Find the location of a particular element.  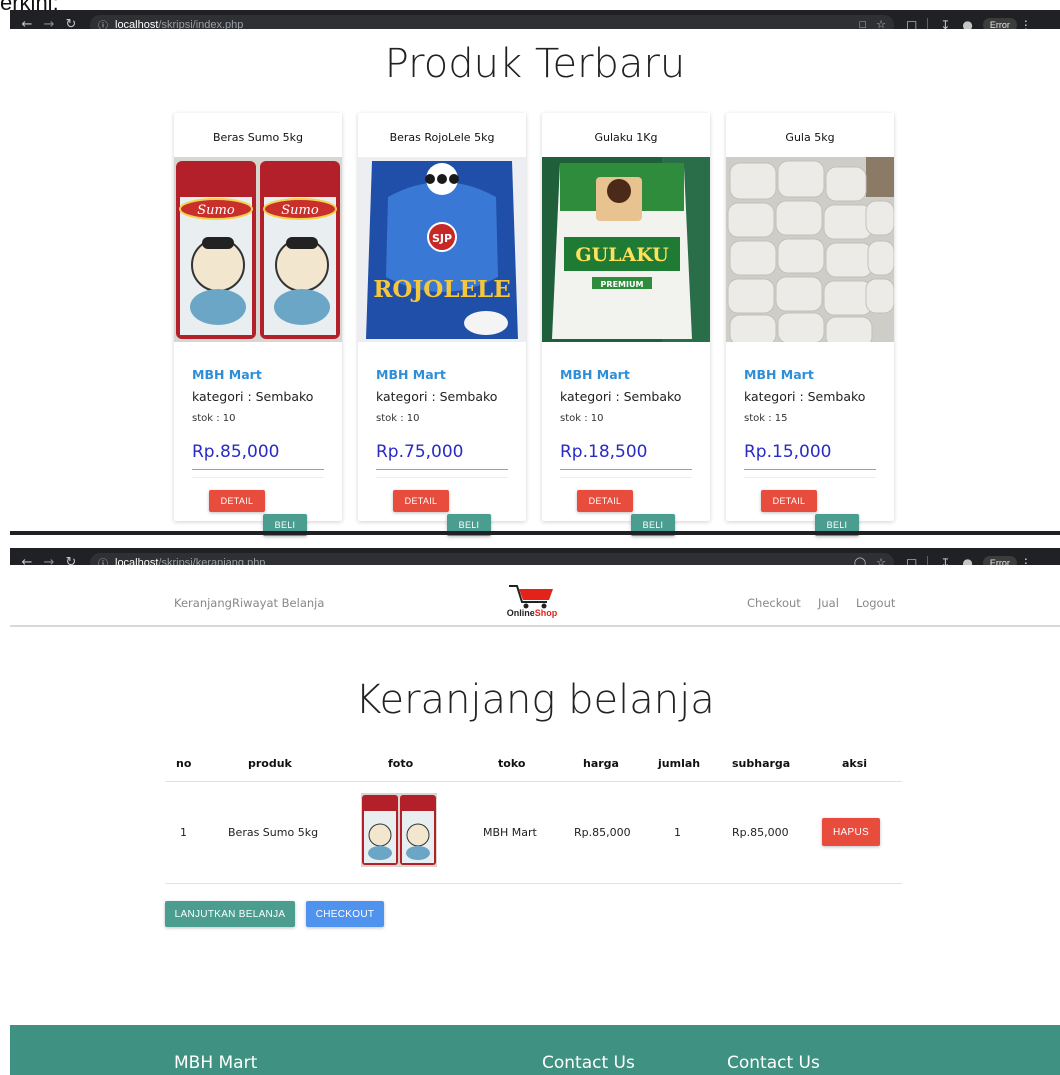

checkout-button: CHECKOUT is located at coordinates (345, 914).